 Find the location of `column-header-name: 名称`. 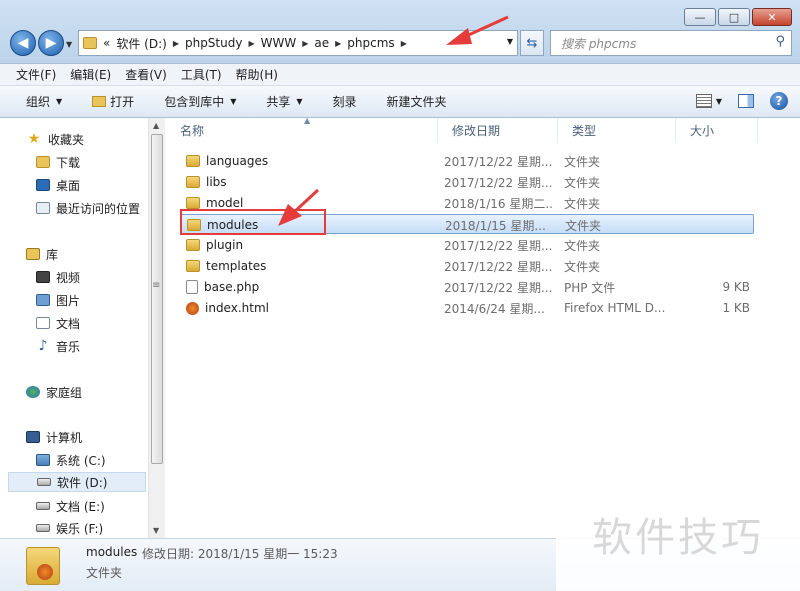

column-header-name: 名称 is located at coordinates (302, 130).